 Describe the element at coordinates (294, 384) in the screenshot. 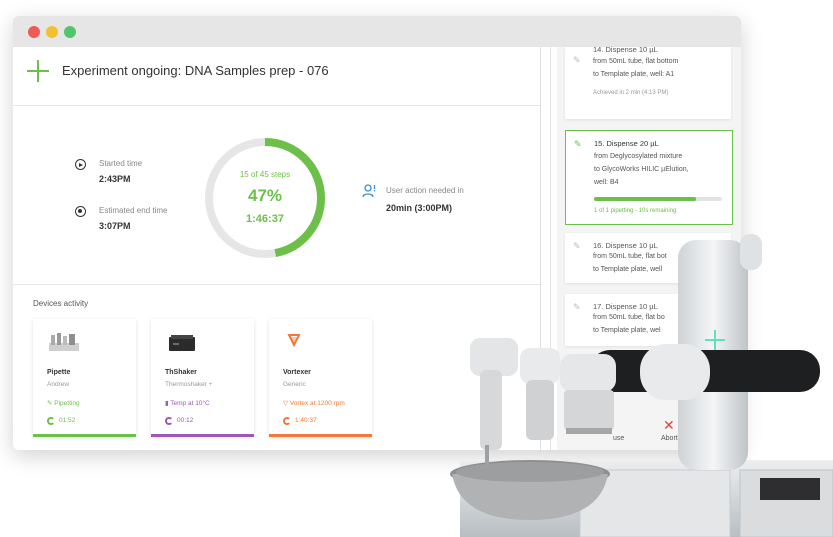

I see `device-subtitle: Generic` at that location.